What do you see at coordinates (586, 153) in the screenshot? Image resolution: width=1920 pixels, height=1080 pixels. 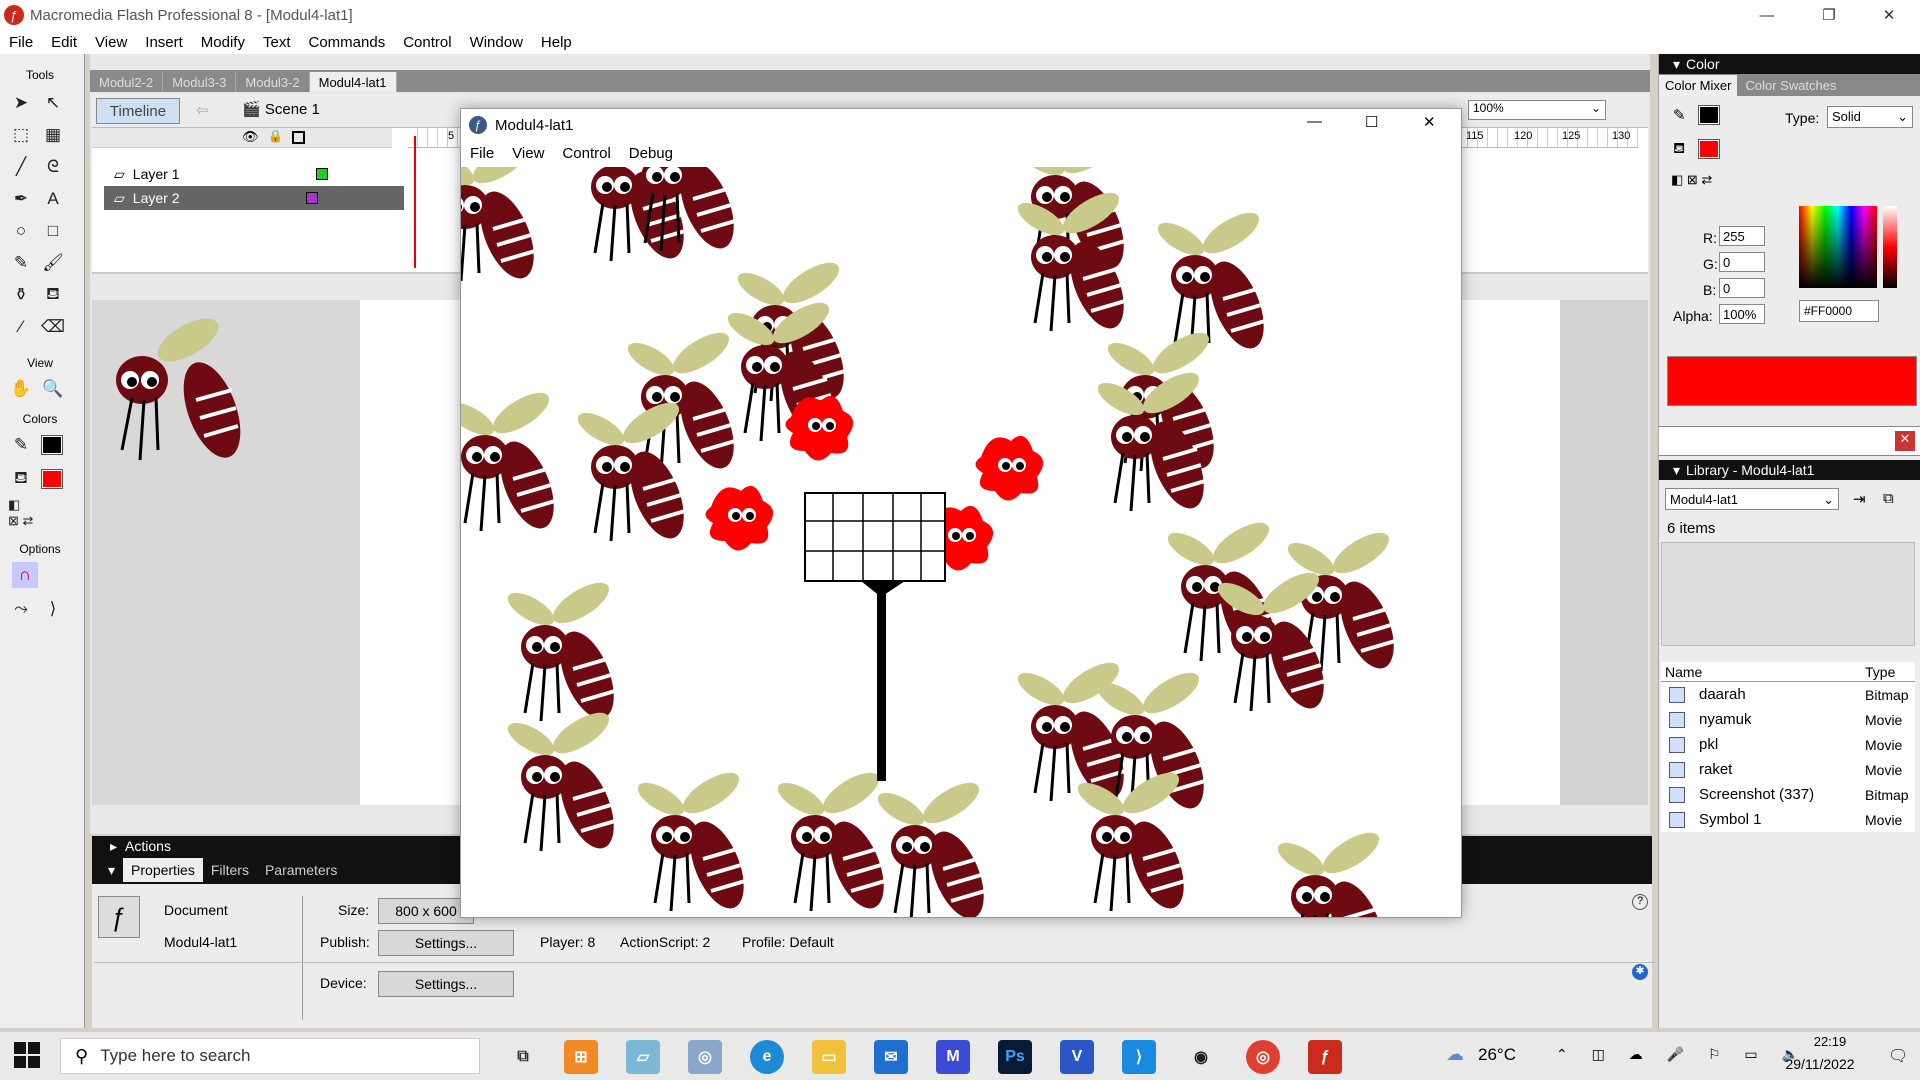 I see `player-menu-control: Control` at bounding box center [586, 153].